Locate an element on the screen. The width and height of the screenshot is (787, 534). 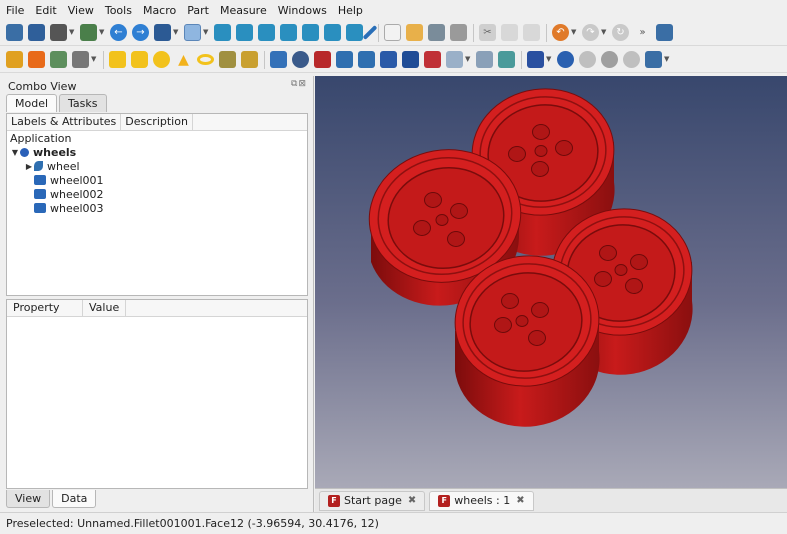
menu-edit: Edit is located at coordinates (45, 10).